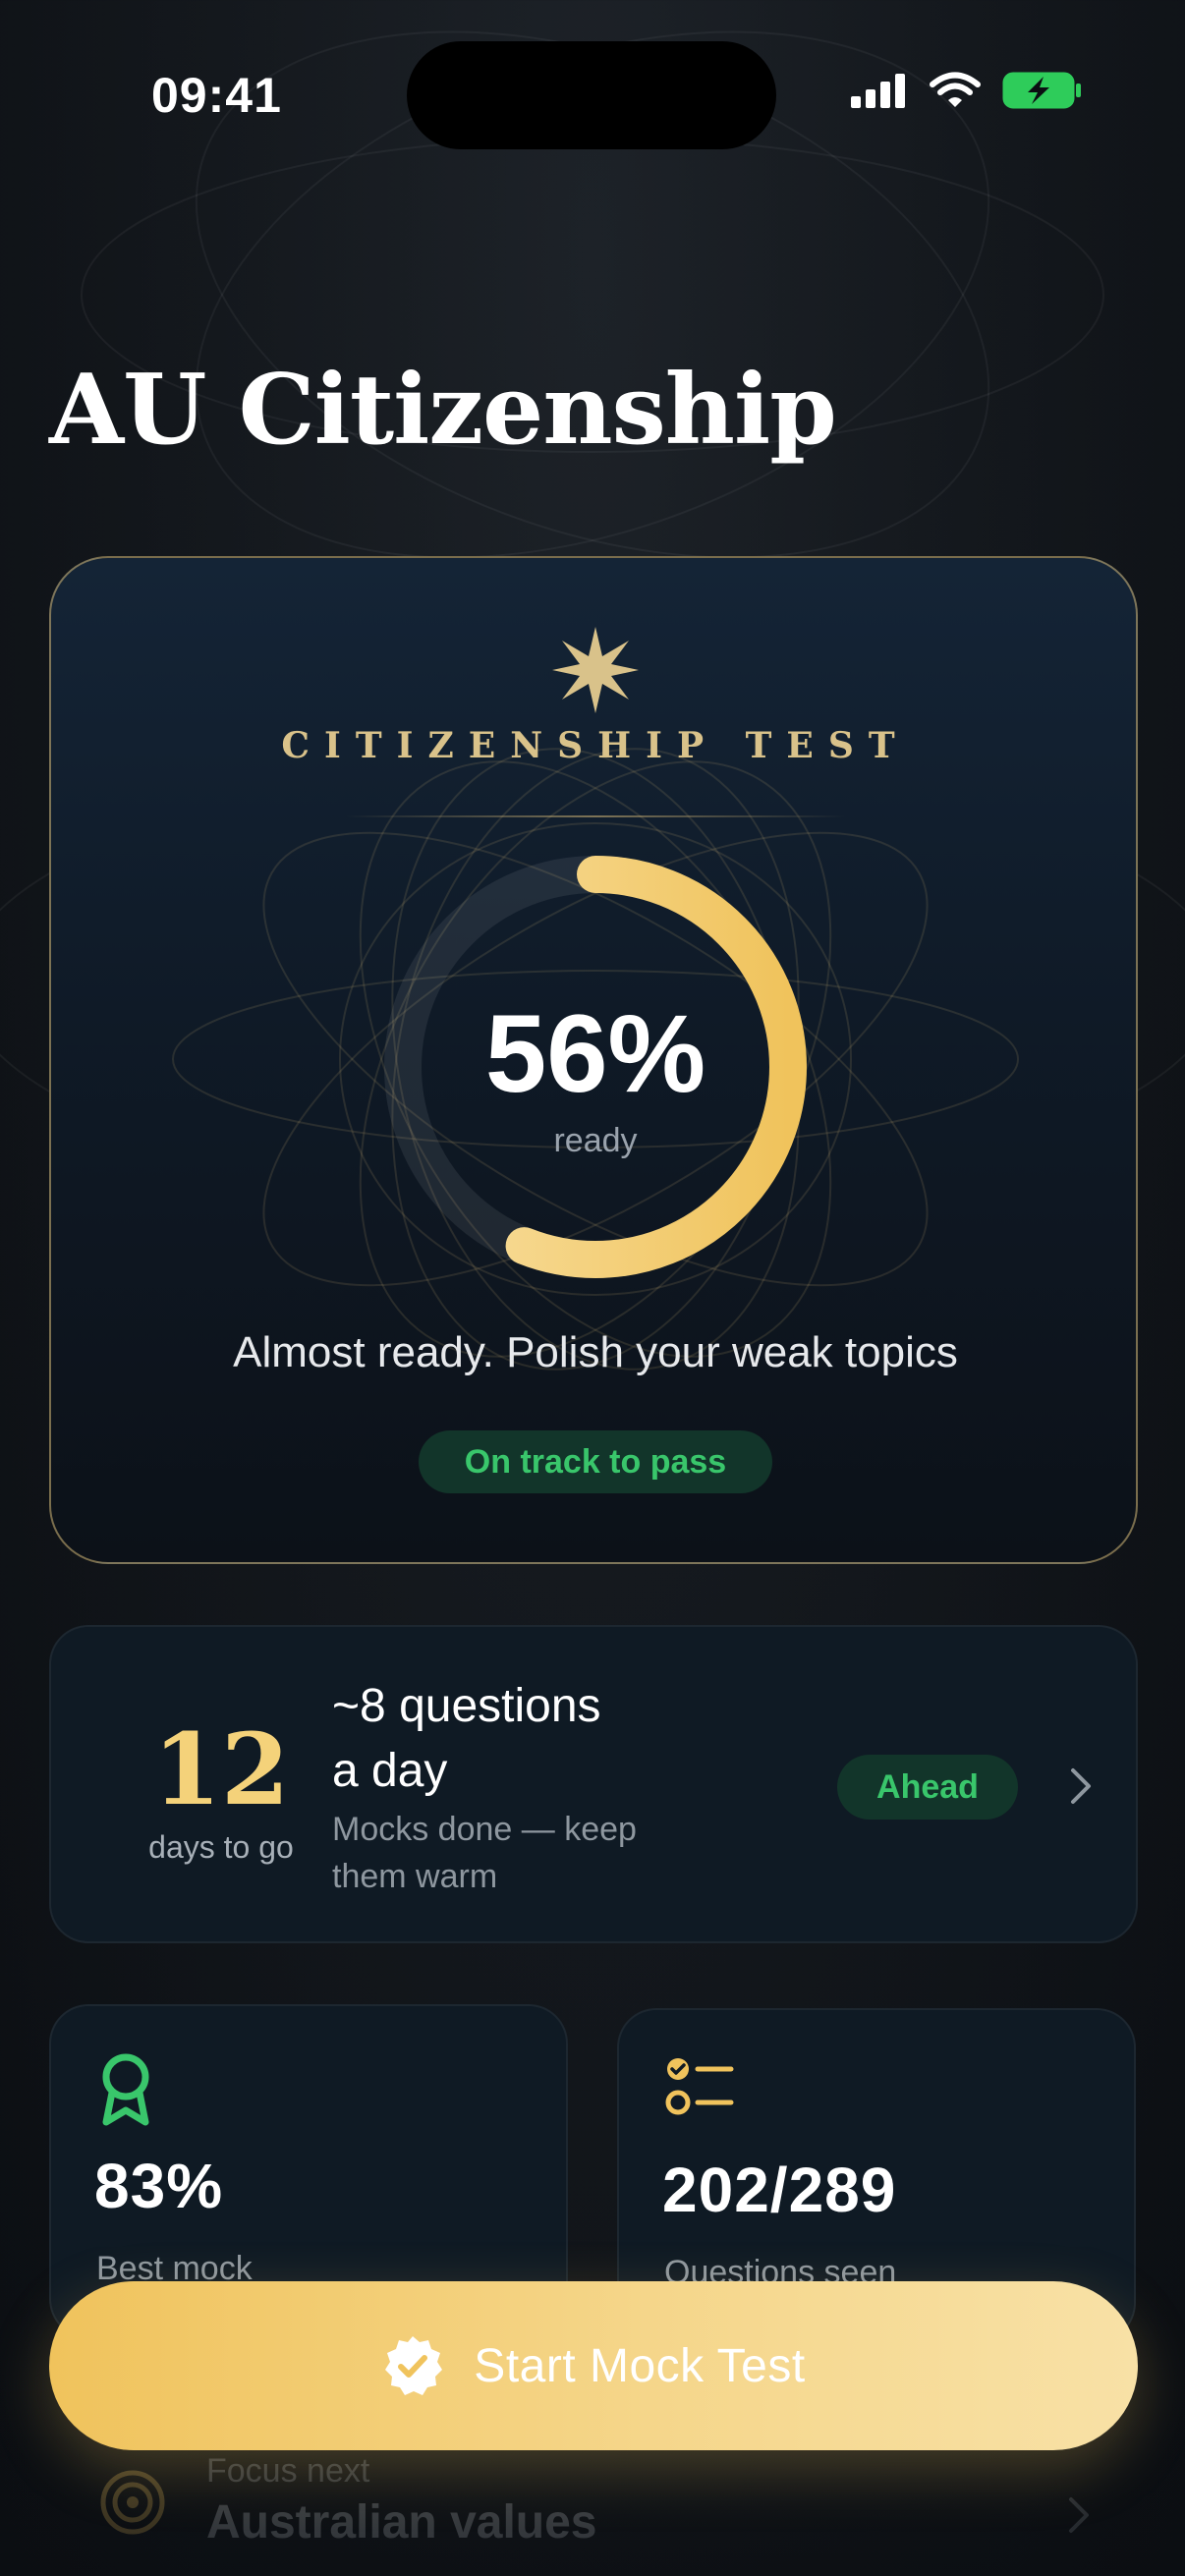 The width and height of the screenshot is (1185, 2576). I want to click on readiness-message: Almost ready. Polish your weak topics, so click(596, 1352).